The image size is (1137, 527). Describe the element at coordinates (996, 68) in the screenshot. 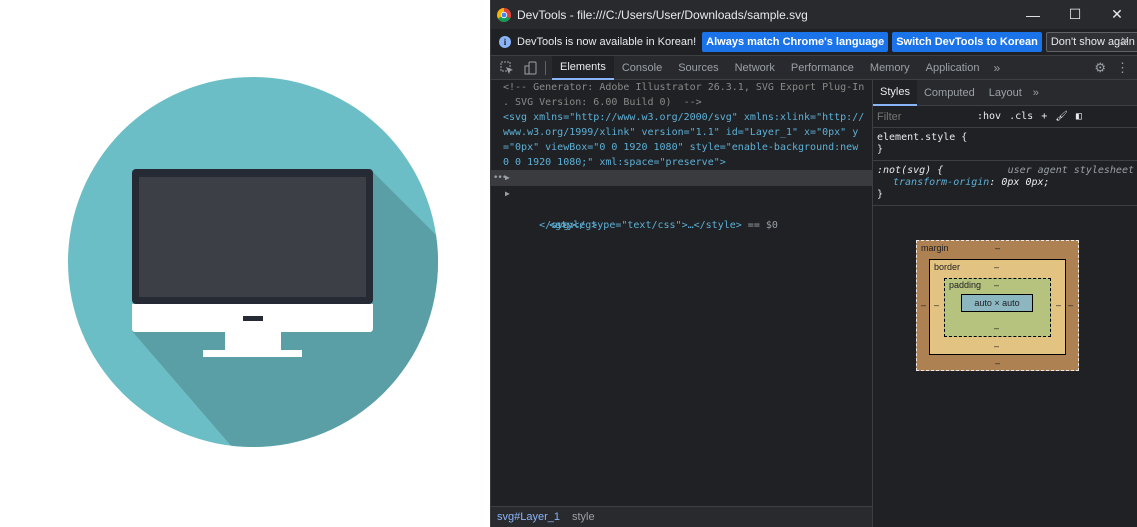

I see `more-tabs-icon: »` at that location.